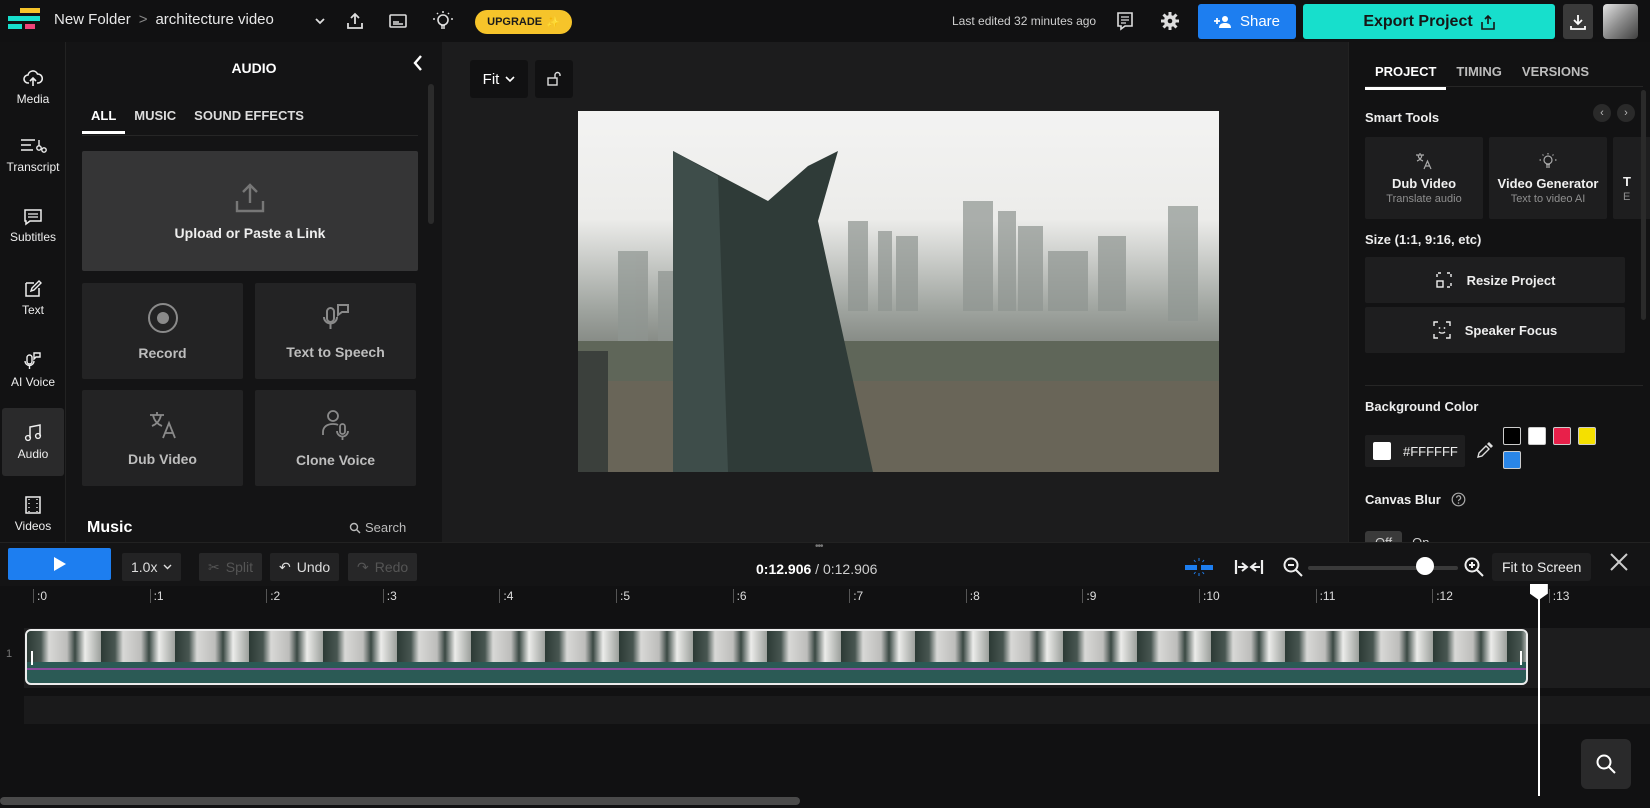 The height and width of the screenshot is (808, 1650). I want to click on rail-item-subtitles: Subtitles, so click(33, 226).